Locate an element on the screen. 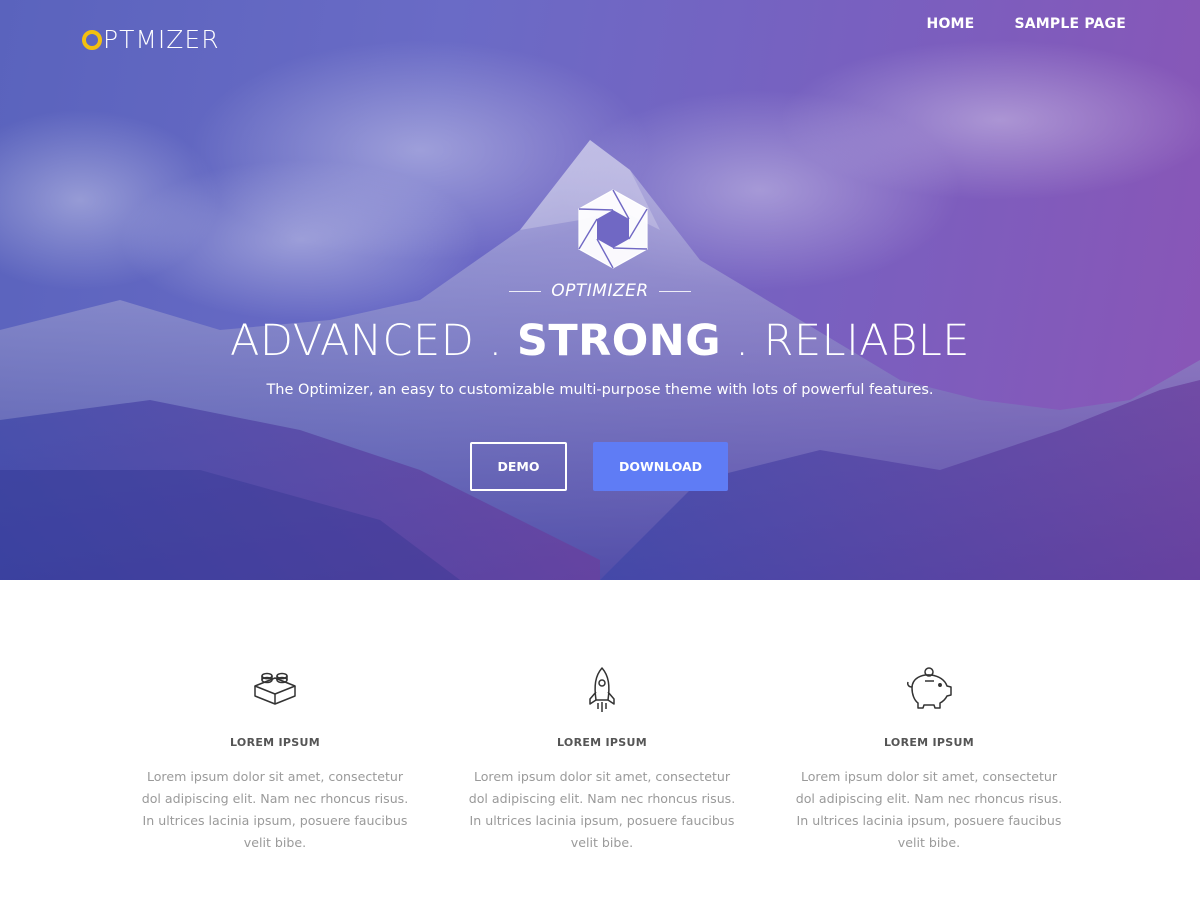  nav-item-home: HOME is located at coordinates (951, 24).